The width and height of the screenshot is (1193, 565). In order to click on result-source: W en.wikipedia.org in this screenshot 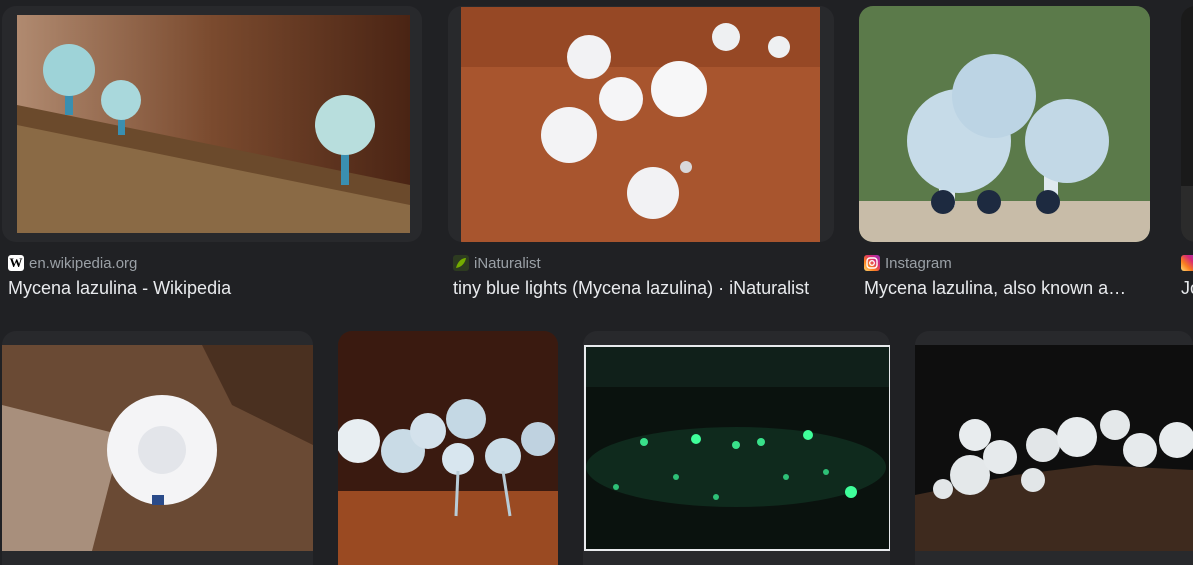, I will do `click(215, 263)`.